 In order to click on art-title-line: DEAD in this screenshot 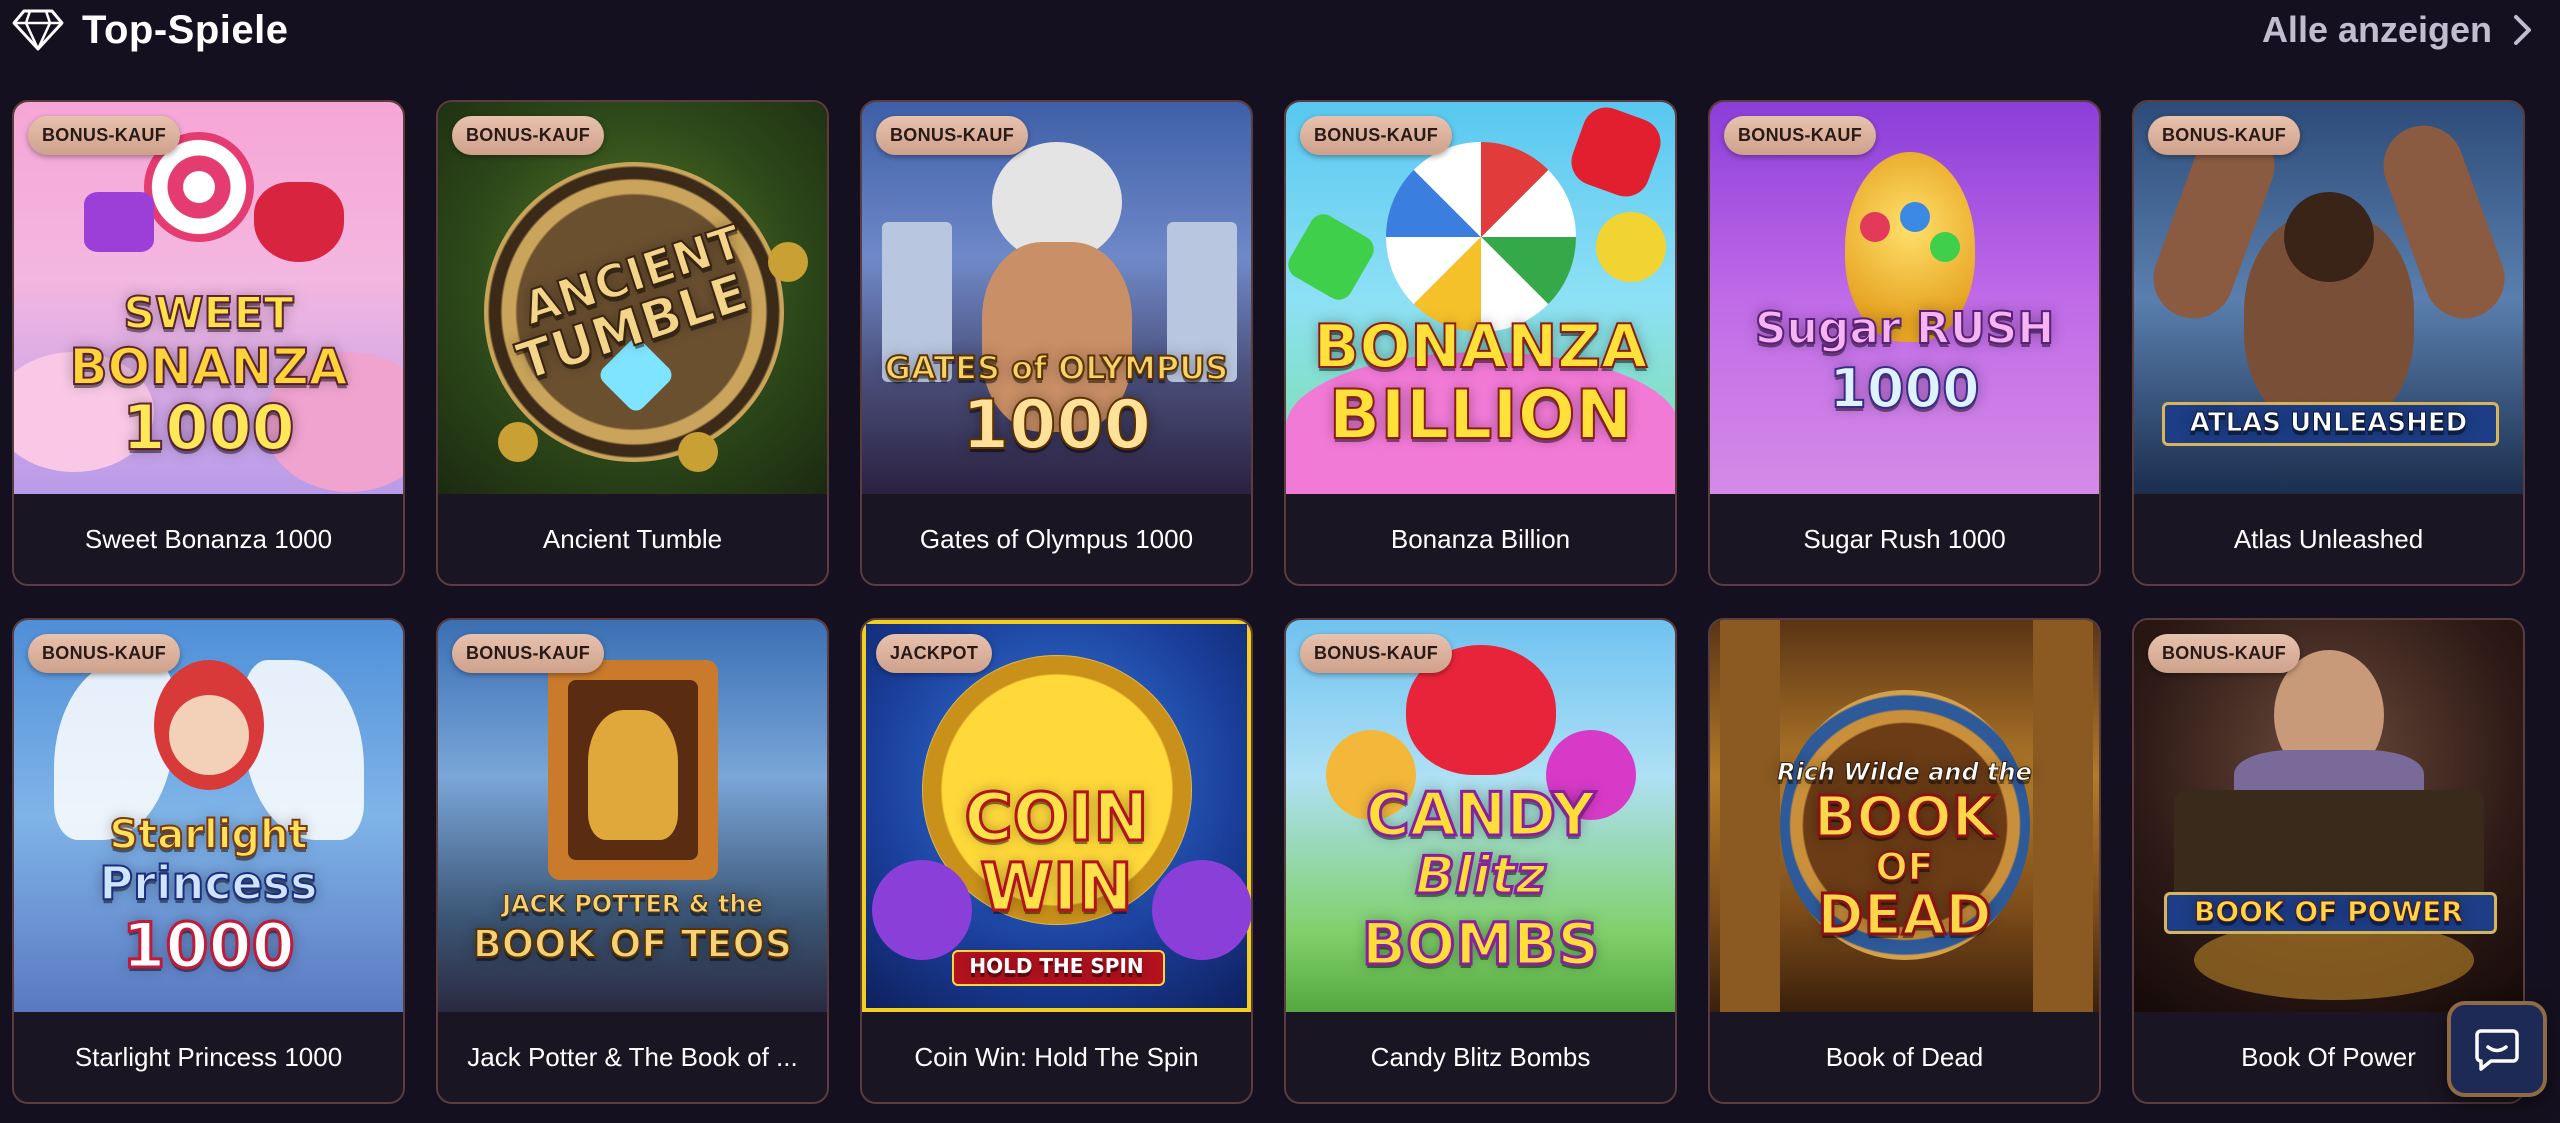, I will do `click(1905, 915)`.